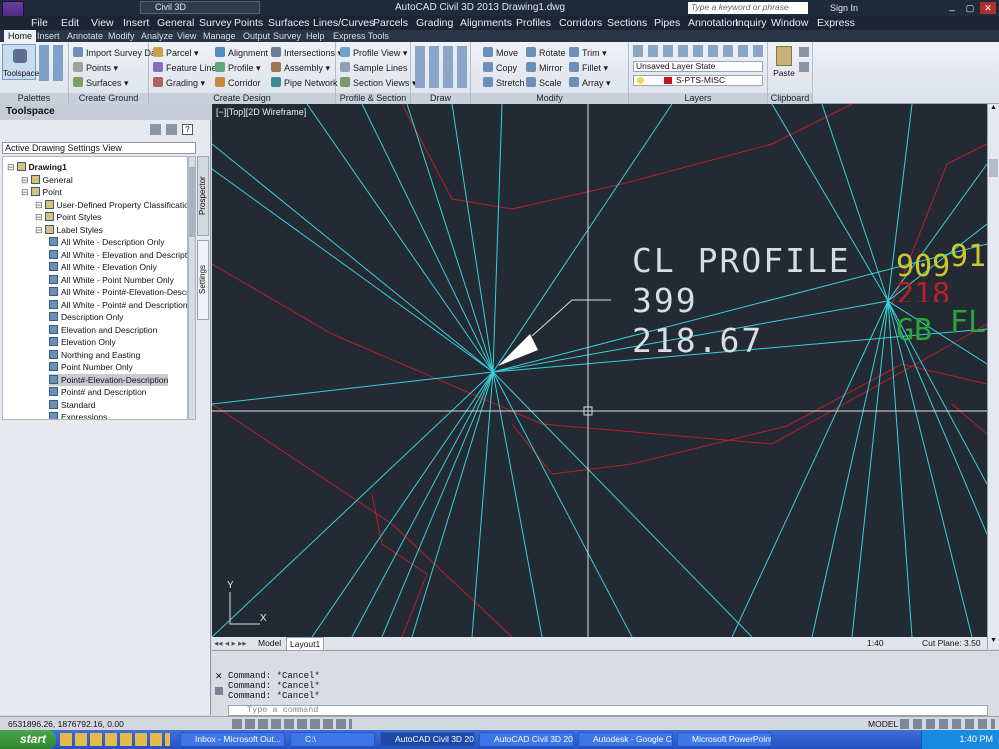 The image size is (999, 749). Describe the element at coordinates (804, 67) in the screenshot. I see `copy-clip-icon` at that location.